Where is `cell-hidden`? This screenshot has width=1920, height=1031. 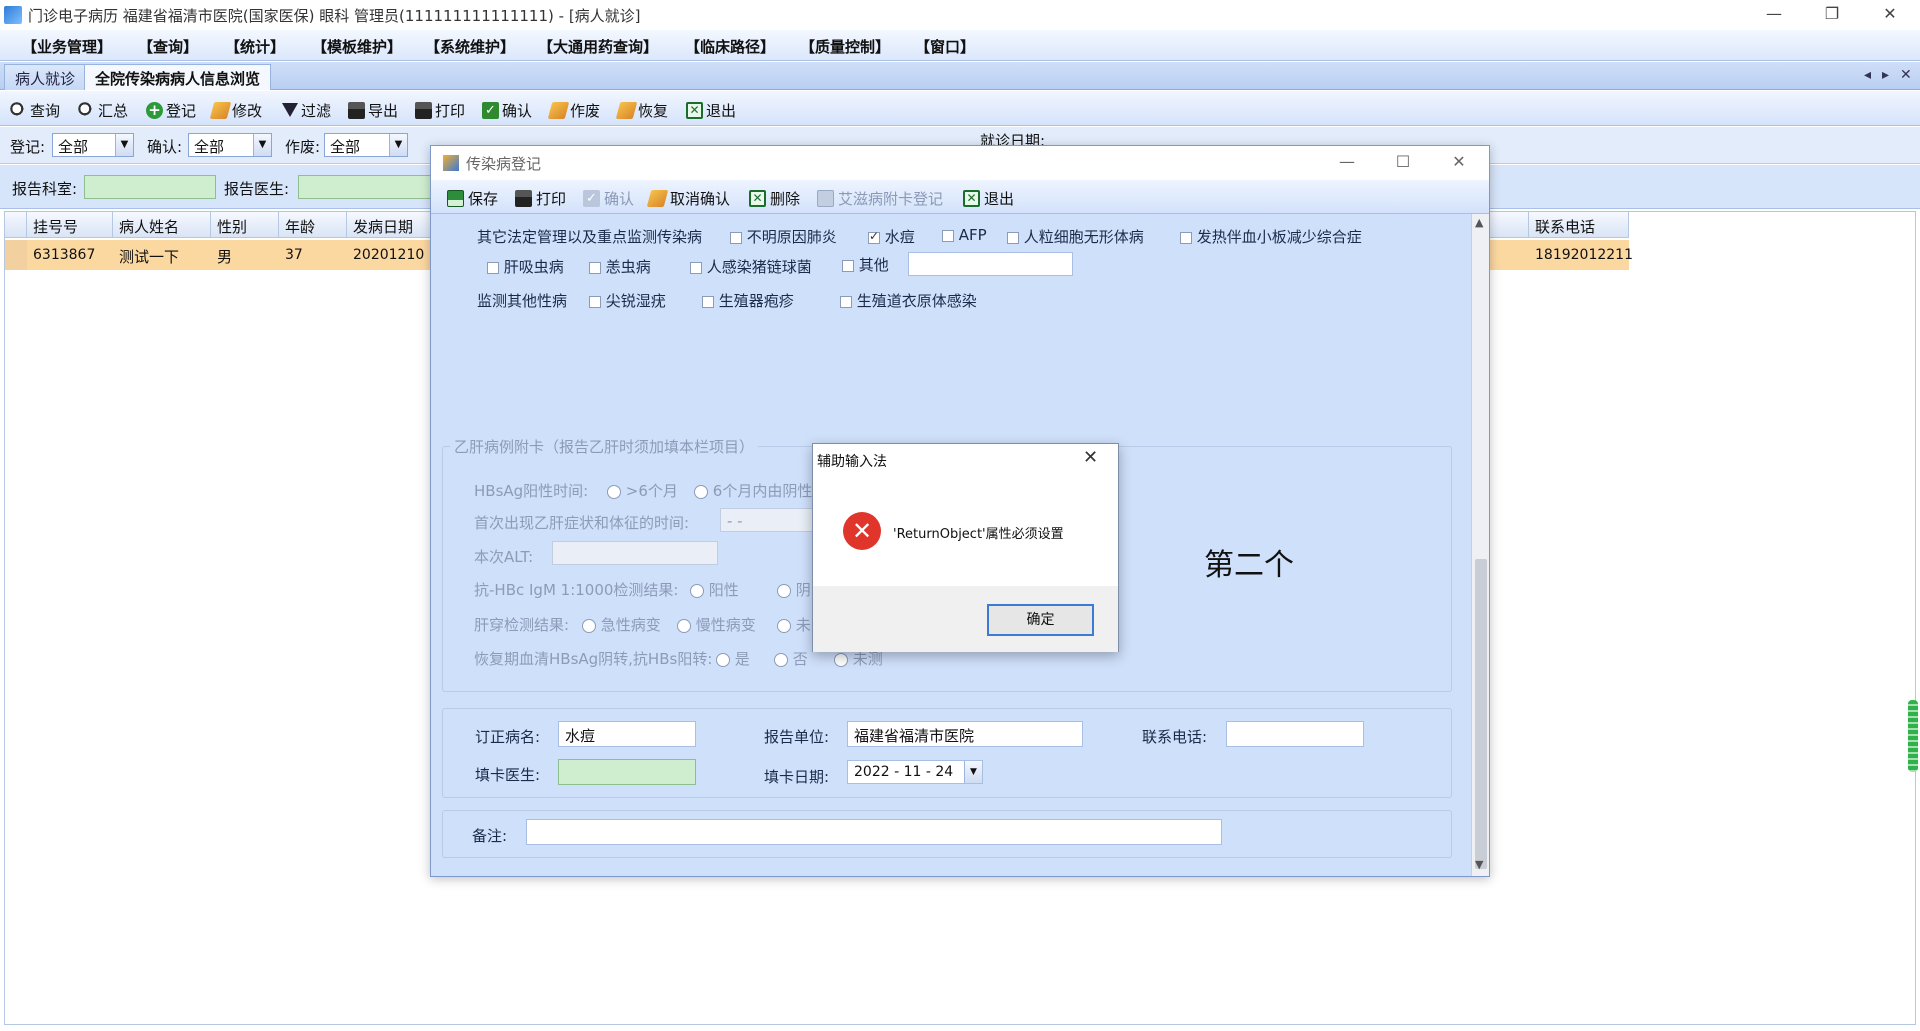 cell-hidden is located at coordinates (1509, 255).